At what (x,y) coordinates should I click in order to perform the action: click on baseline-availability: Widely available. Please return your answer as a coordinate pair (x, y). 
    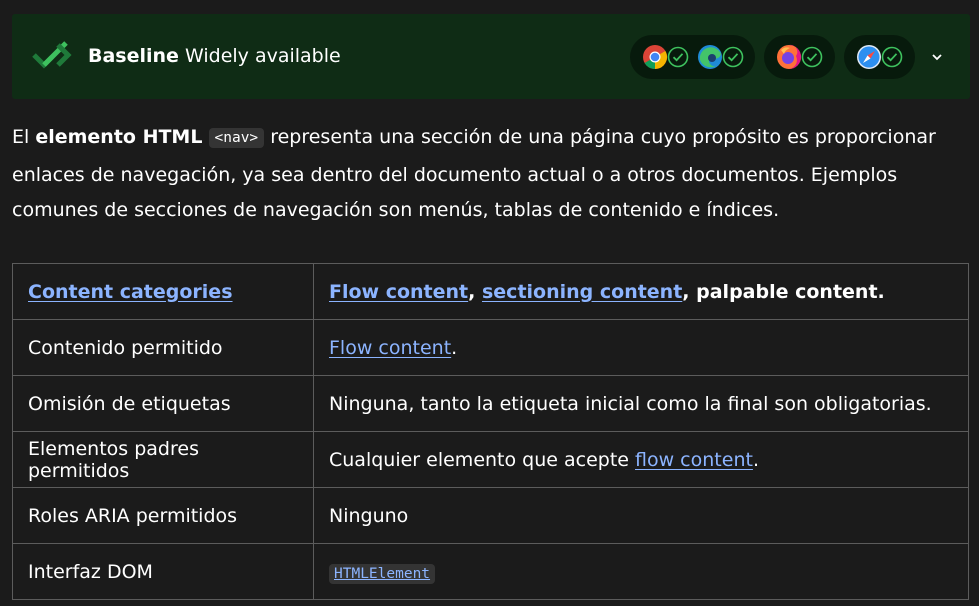
    Looking at the image, I should click on (262, 56).